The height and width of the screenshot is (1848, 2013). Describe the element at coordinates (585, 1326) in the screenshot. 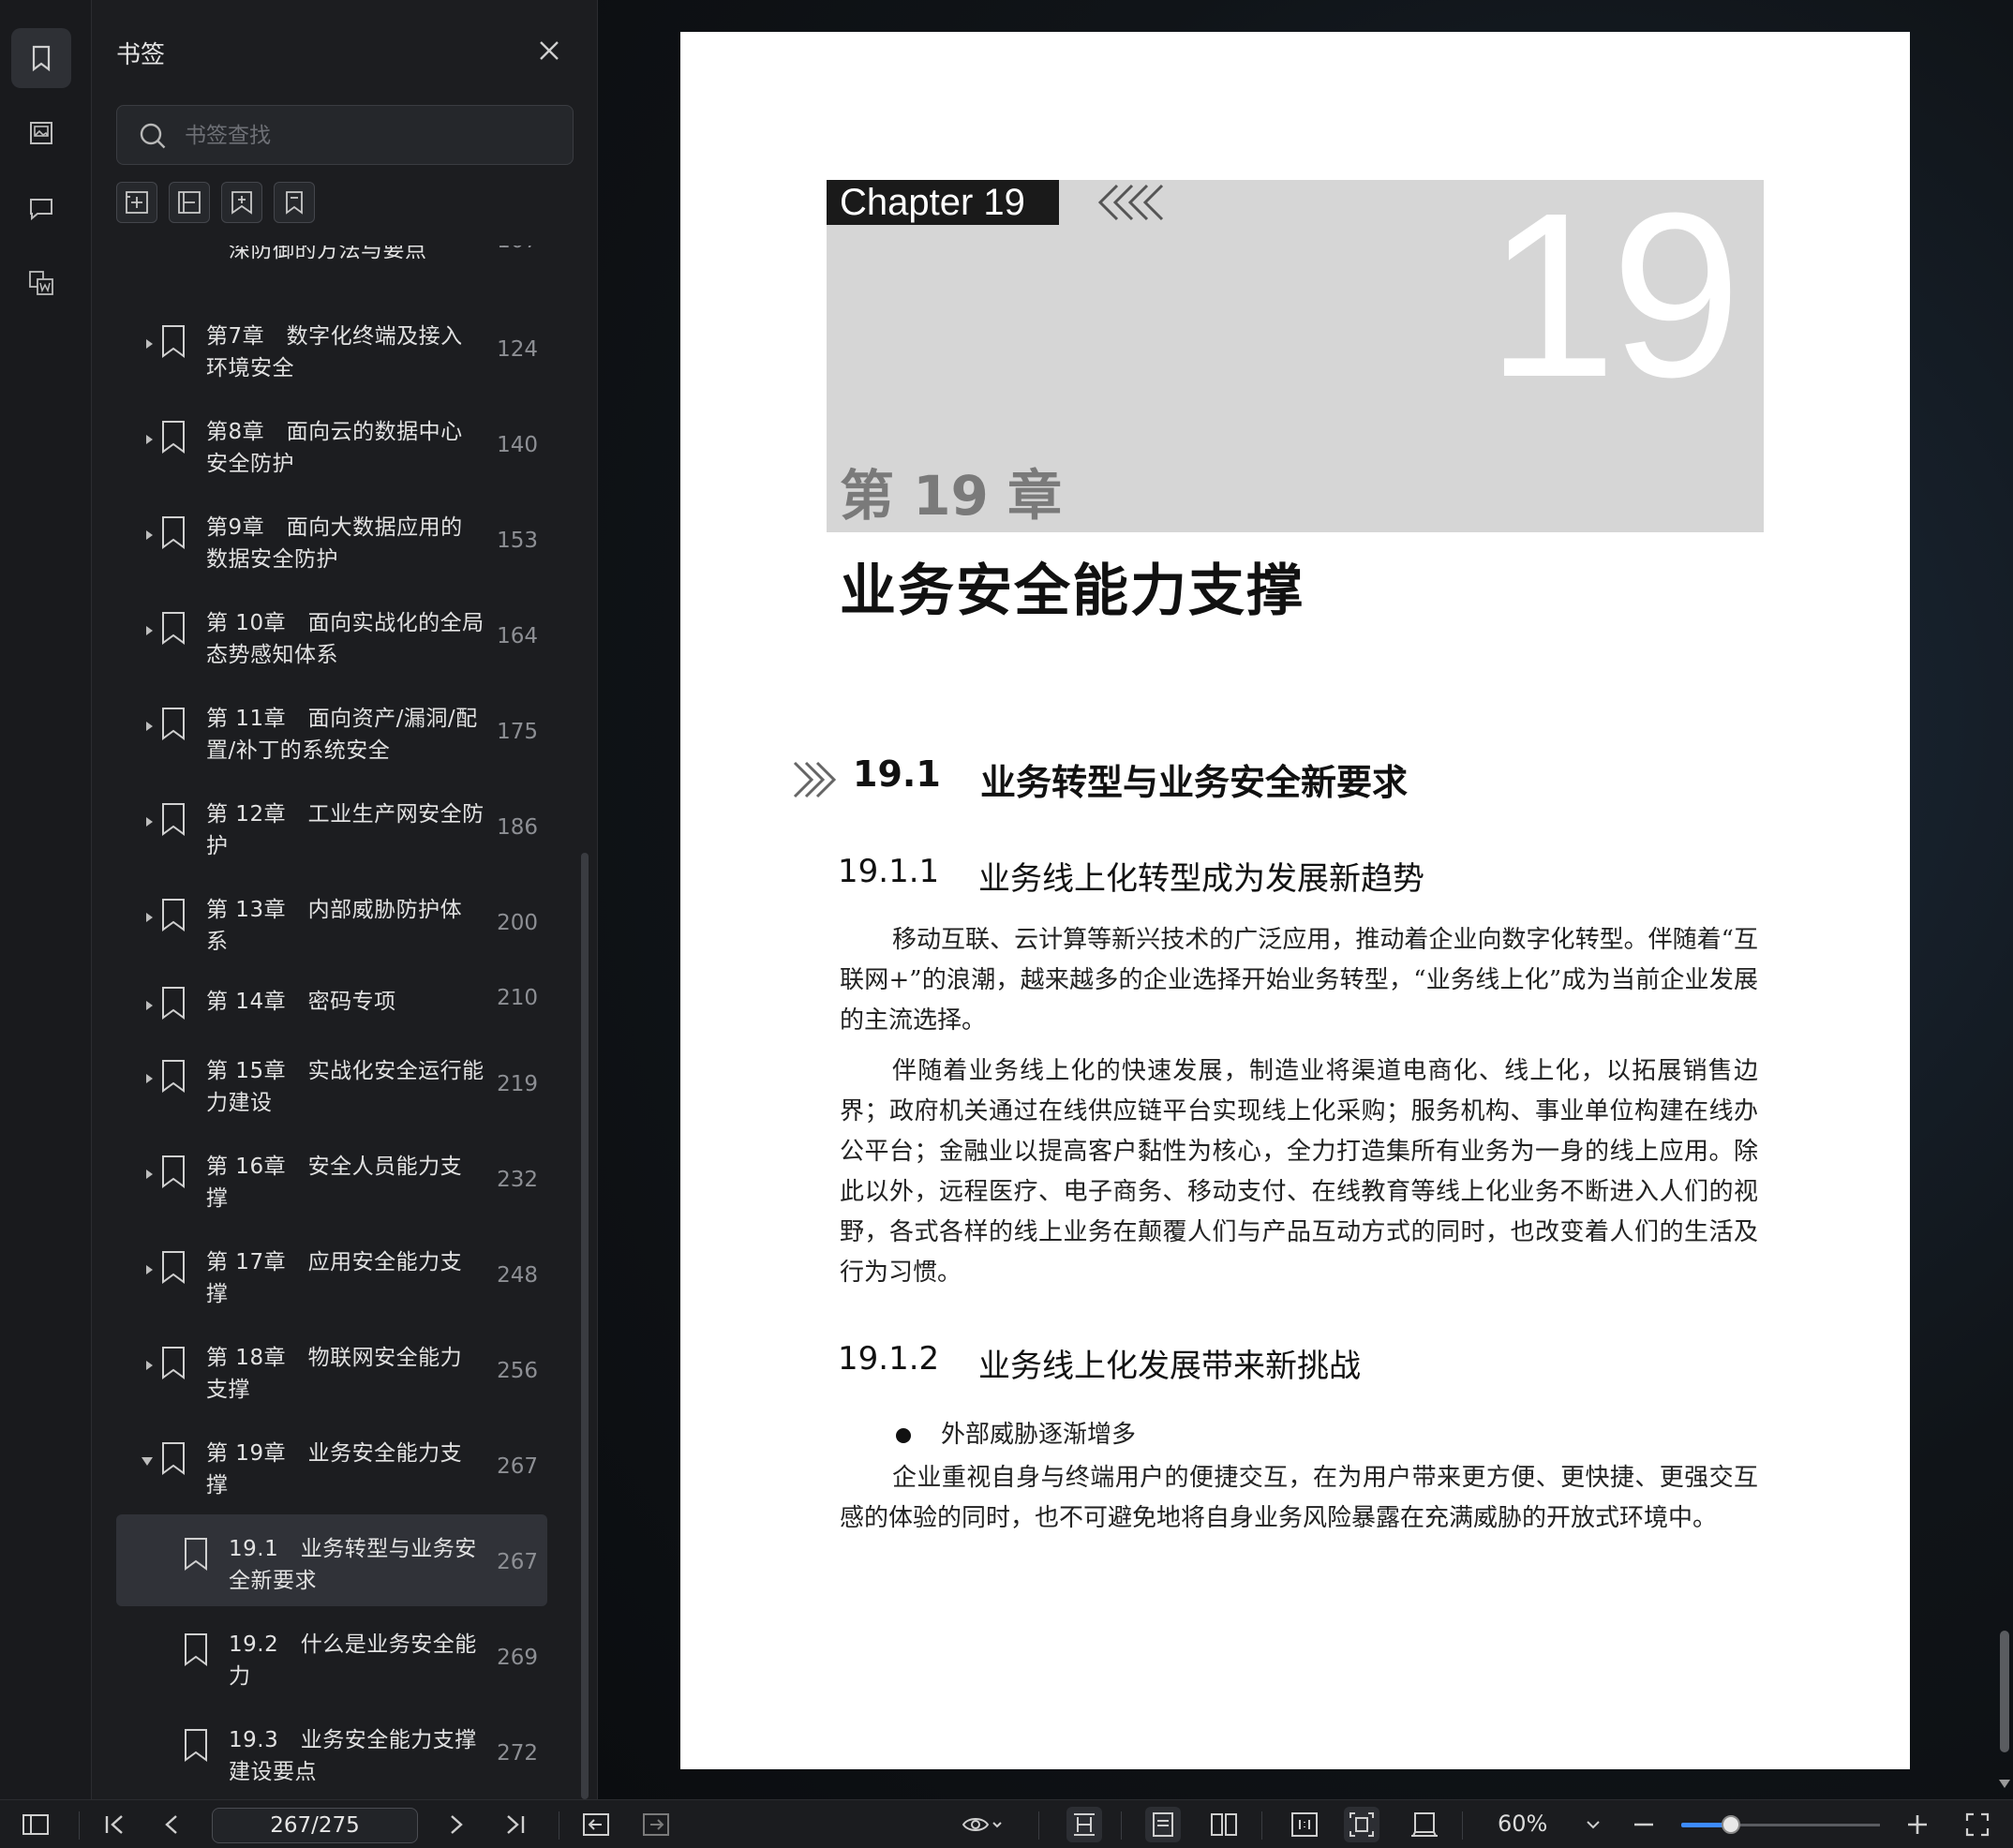

I see `bookmark-list-scrollbar` at that location.